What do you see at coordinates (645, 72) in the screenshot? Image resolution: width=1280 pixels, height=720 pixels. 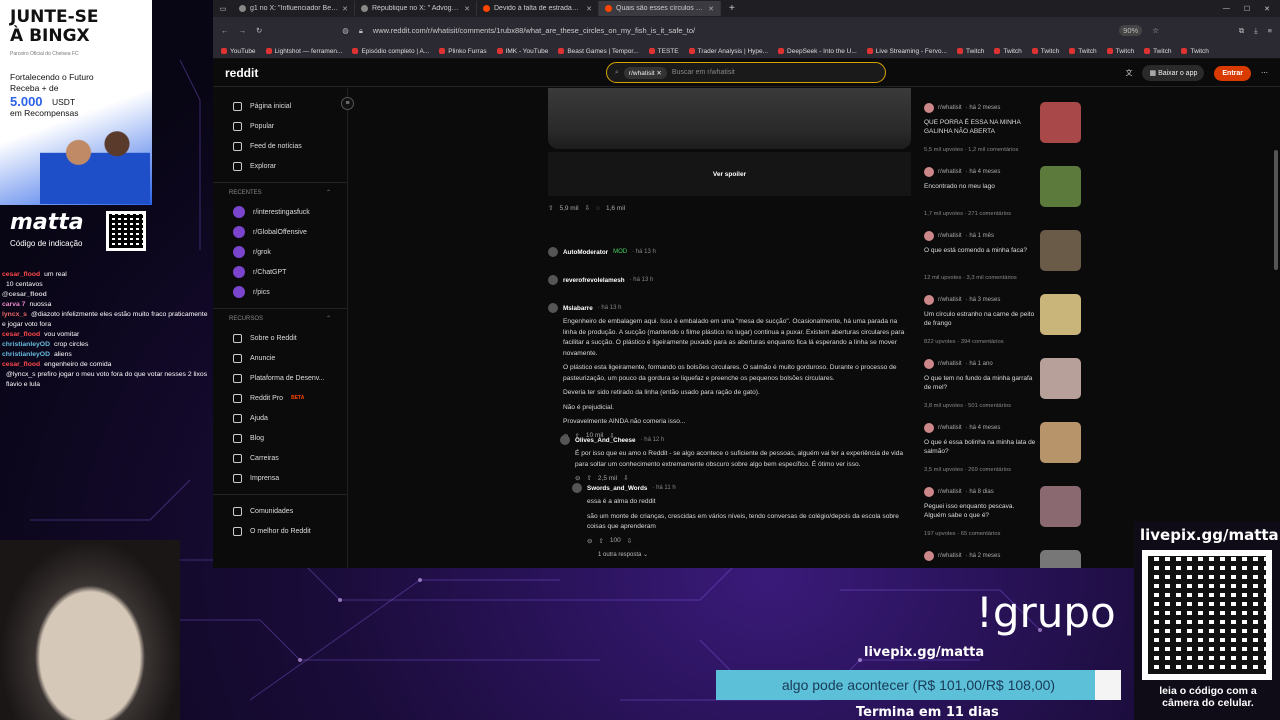 I see `search-scope-chip: r/whatisit ✕` at bounding box center [645, 72].